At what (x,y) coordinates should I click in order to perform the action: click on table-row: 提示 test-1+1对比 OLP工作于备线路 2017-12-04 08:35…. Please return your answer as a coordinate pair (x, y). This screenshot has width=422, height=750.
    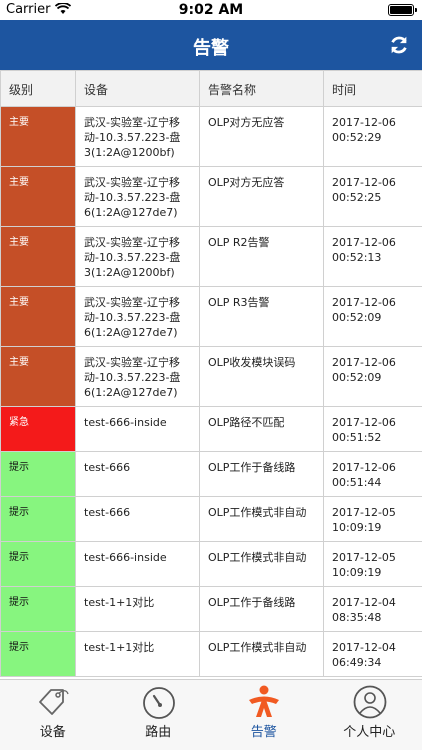
    Looking at the image, I should click on (211, 609).